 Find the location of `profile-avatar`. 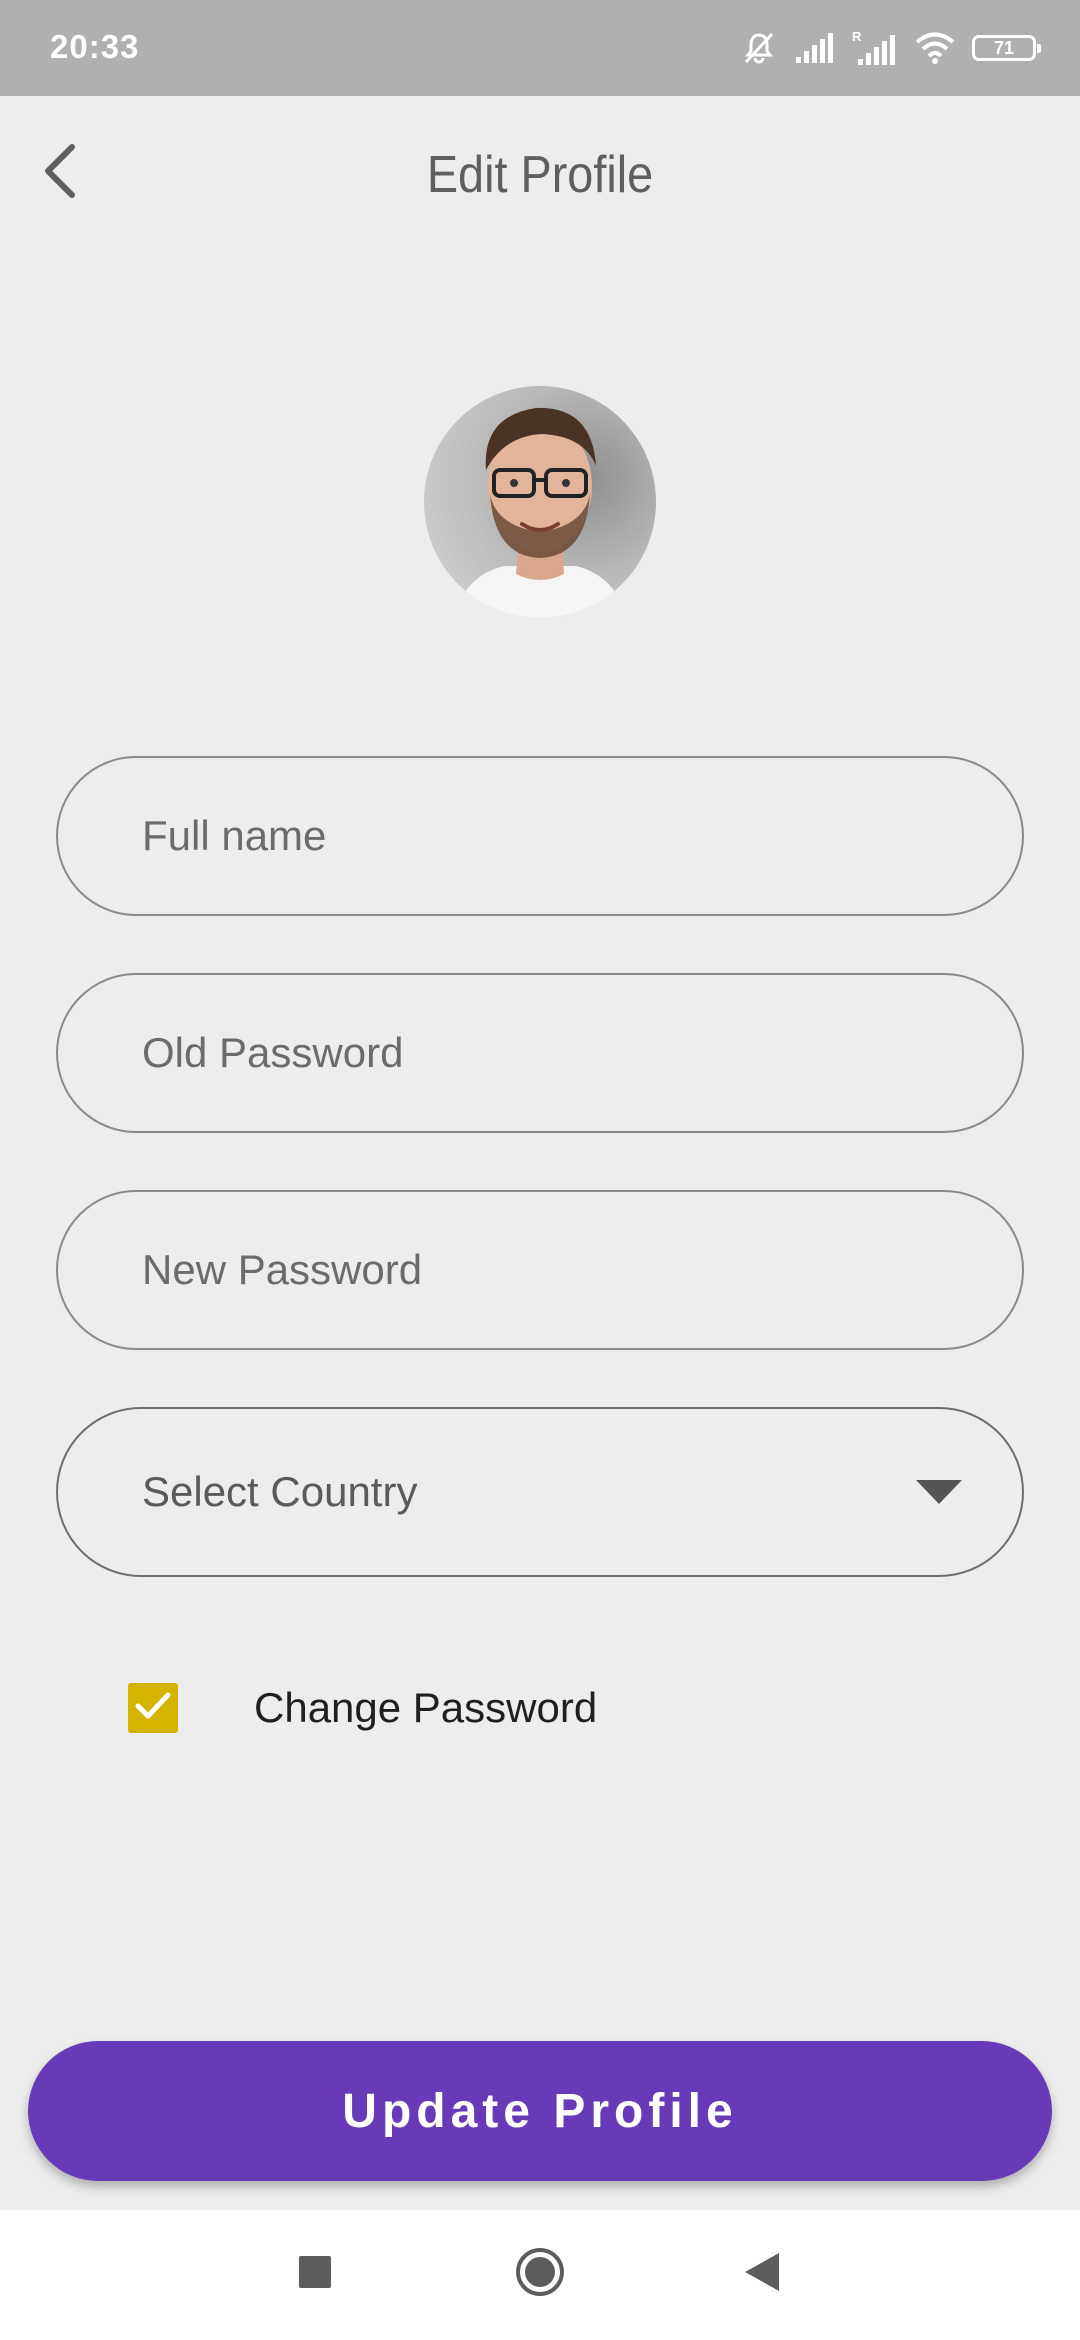

profile-avatar is located at coordinates (540, 502).